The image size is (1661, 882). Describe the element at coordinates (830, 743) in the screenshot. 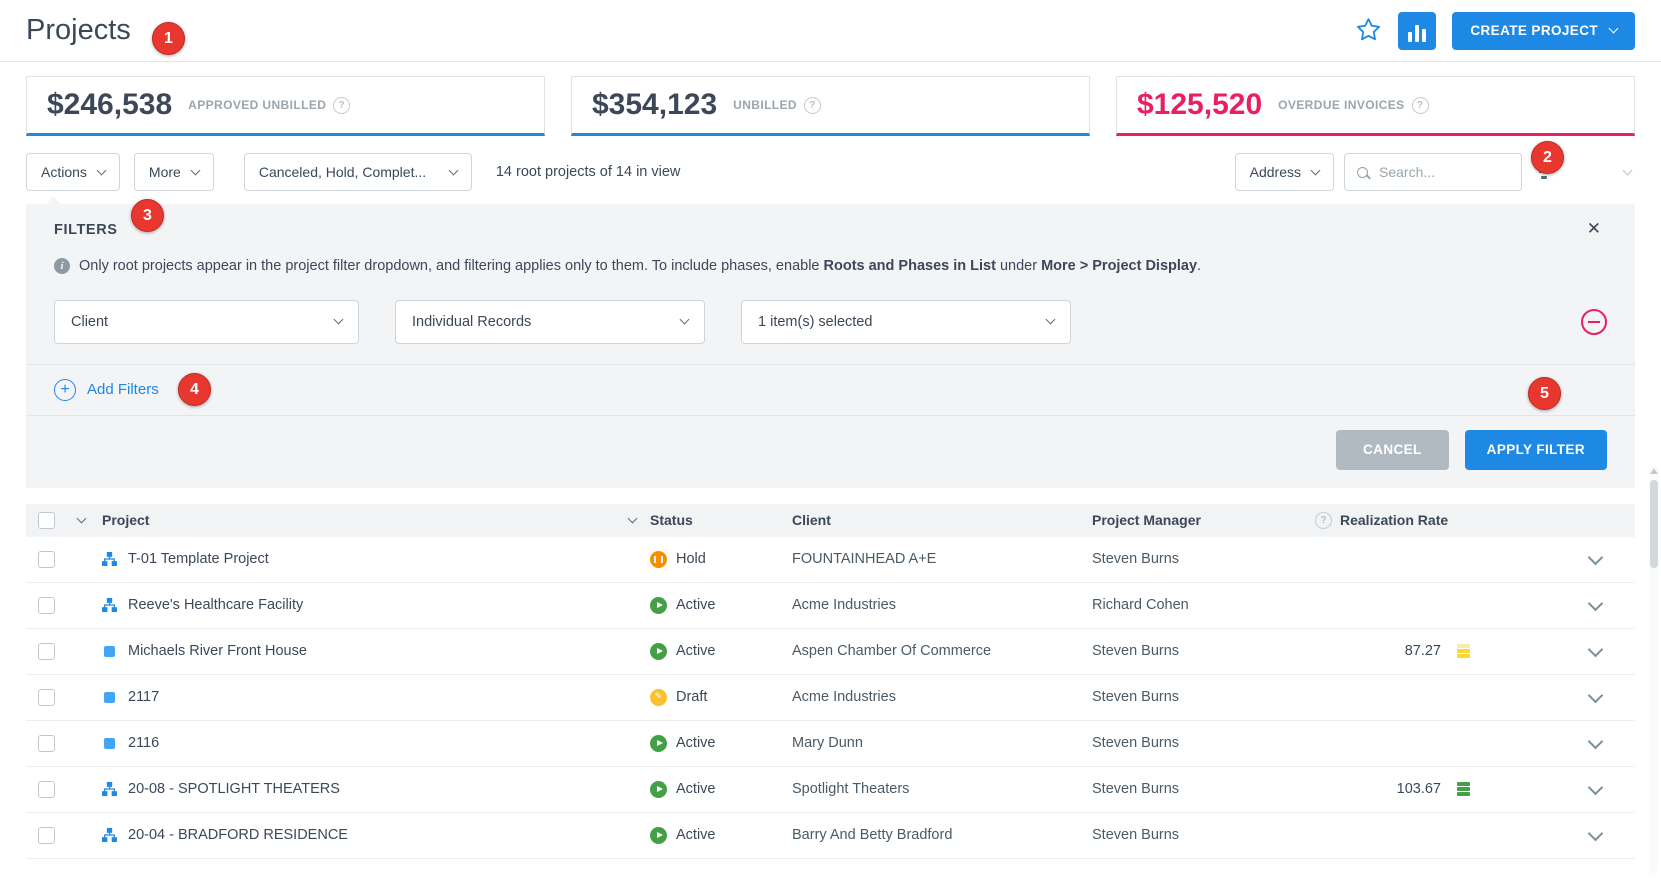

I see `table-row: 2116 Active Mary Dunn Steven Burns` at that location.